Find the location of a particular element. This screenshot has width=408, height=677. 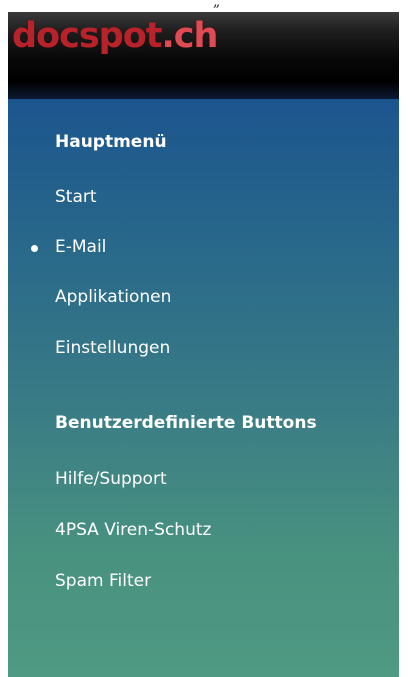

top-strip: „ is located at coordinates (204, 6).